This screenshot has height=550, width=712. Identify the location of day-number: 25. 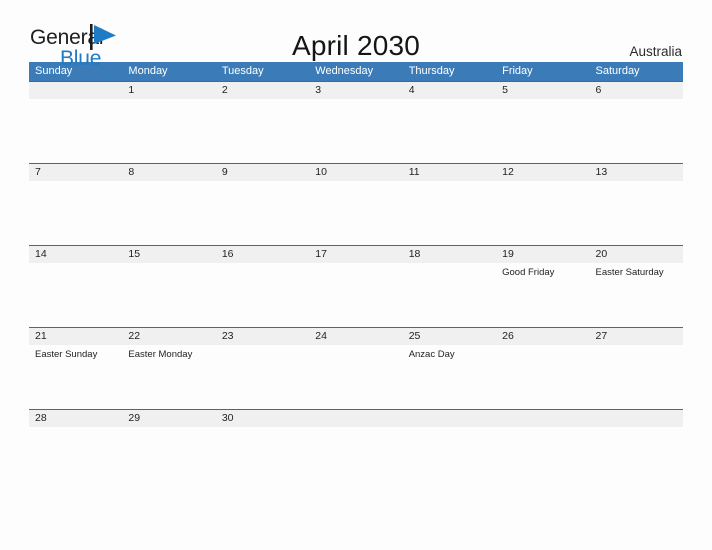
(449, 336).